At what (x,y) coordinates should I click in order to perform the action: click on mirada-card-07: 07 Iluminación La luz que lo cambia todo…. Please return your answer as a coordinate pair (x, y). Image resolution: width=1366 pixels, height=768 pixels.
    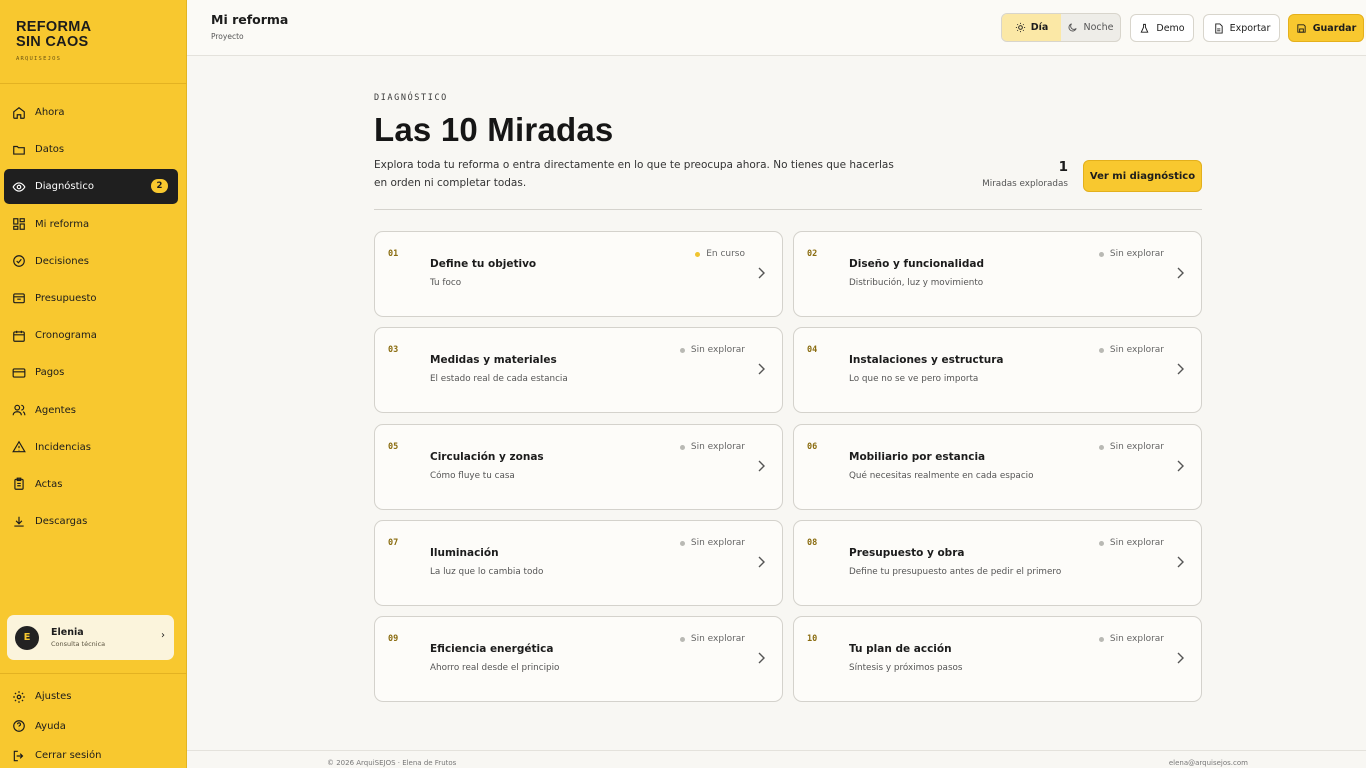
    Looking at the image, I should click on (578, 563).